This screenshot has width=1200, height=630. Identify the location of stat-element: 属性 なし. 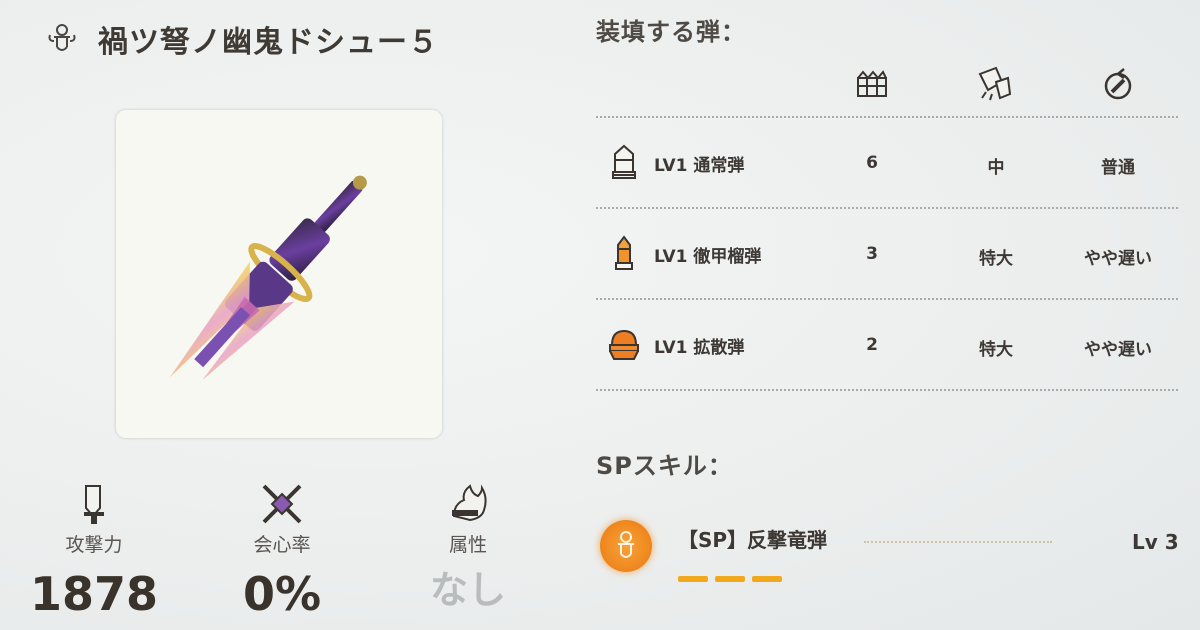
(468, 545).